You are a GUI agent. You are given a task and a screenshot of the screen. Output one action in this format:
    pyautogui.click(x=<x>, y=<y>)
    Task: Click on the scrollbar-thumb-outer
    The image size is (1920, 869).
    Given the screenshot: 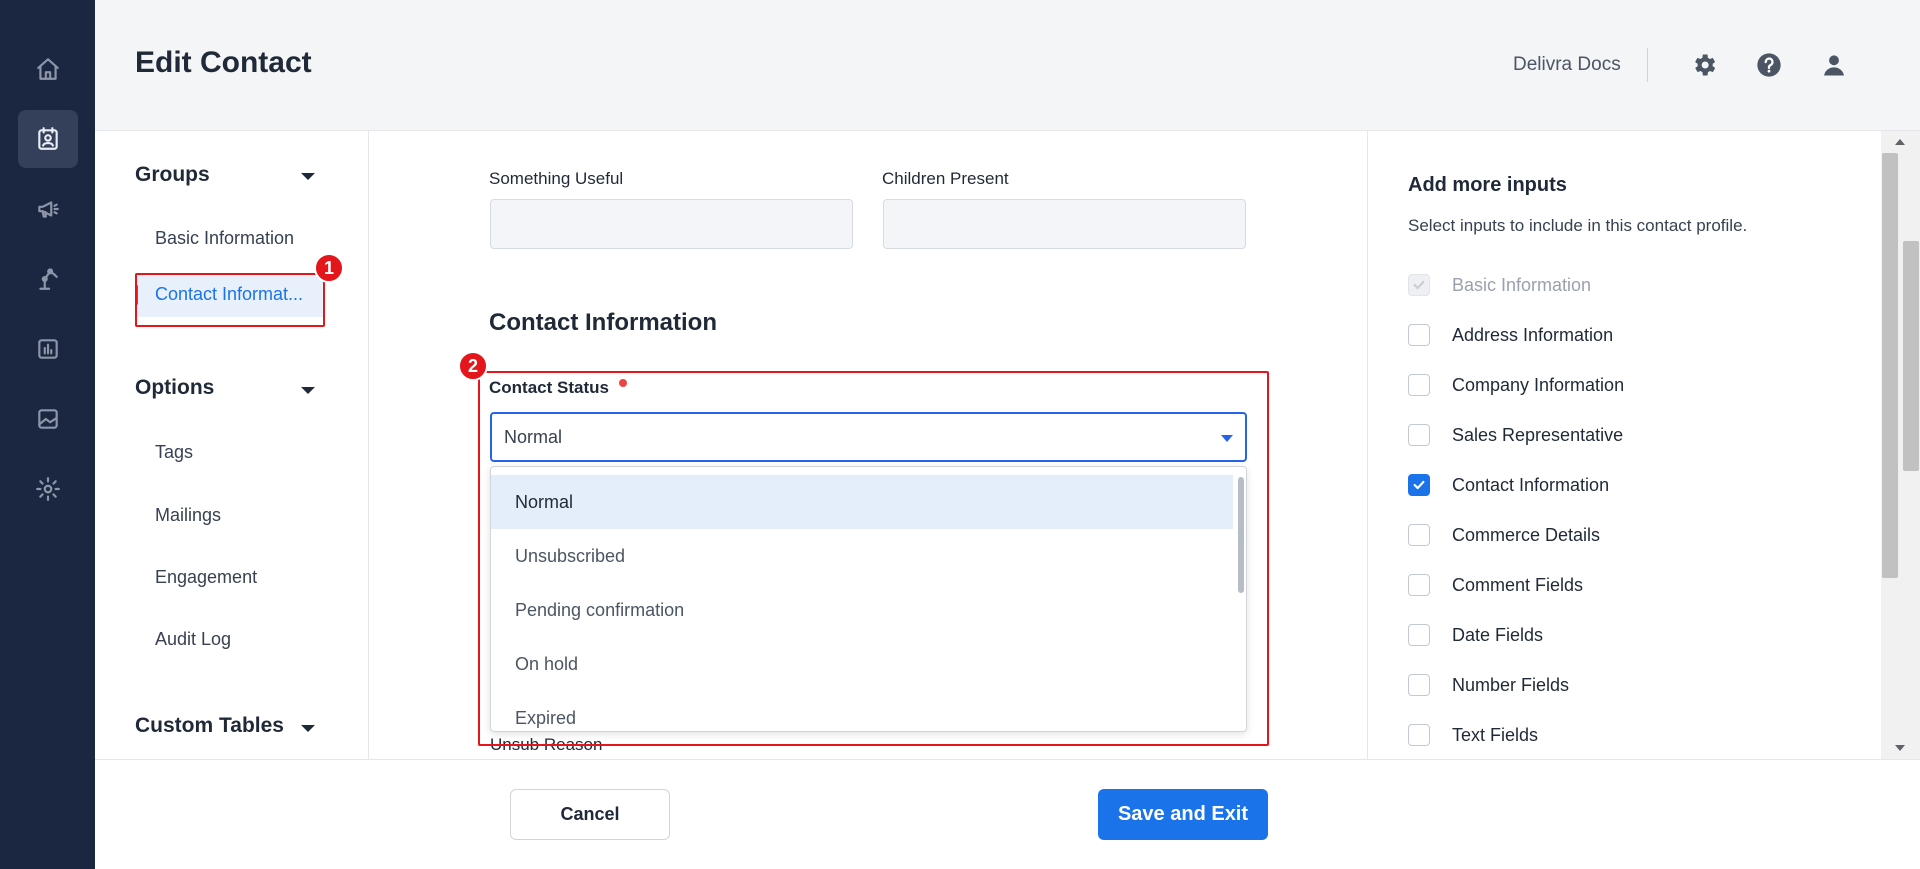 What is the action you would take?
    pyautogui.click(x=1911, y=356)
    